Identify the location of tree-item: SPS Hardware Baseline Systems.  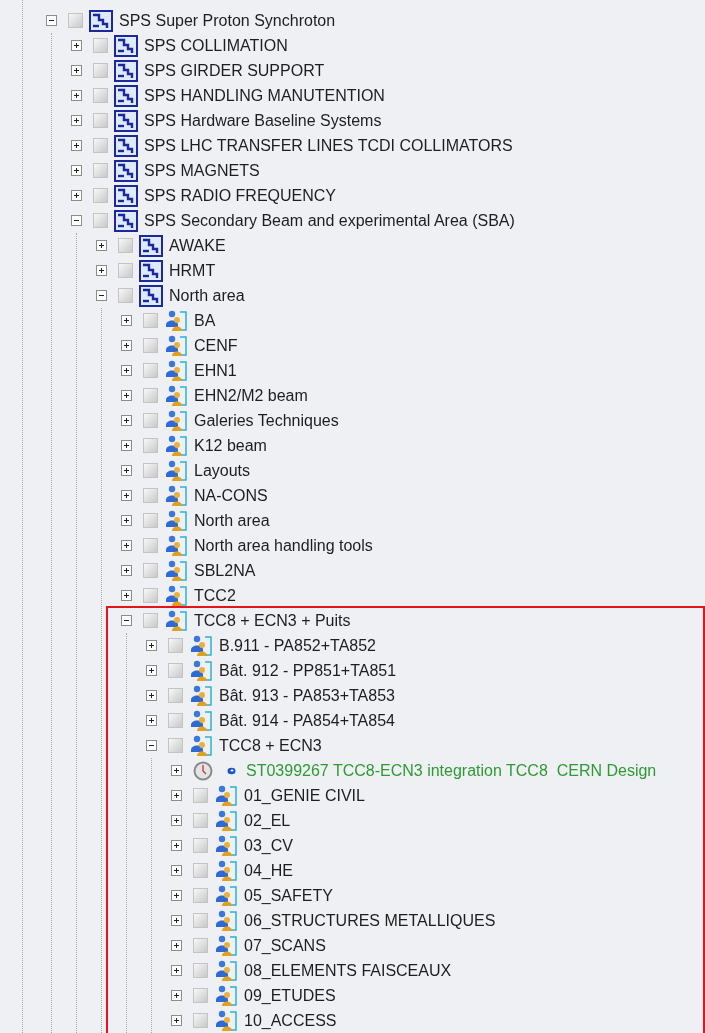
(263, 120).